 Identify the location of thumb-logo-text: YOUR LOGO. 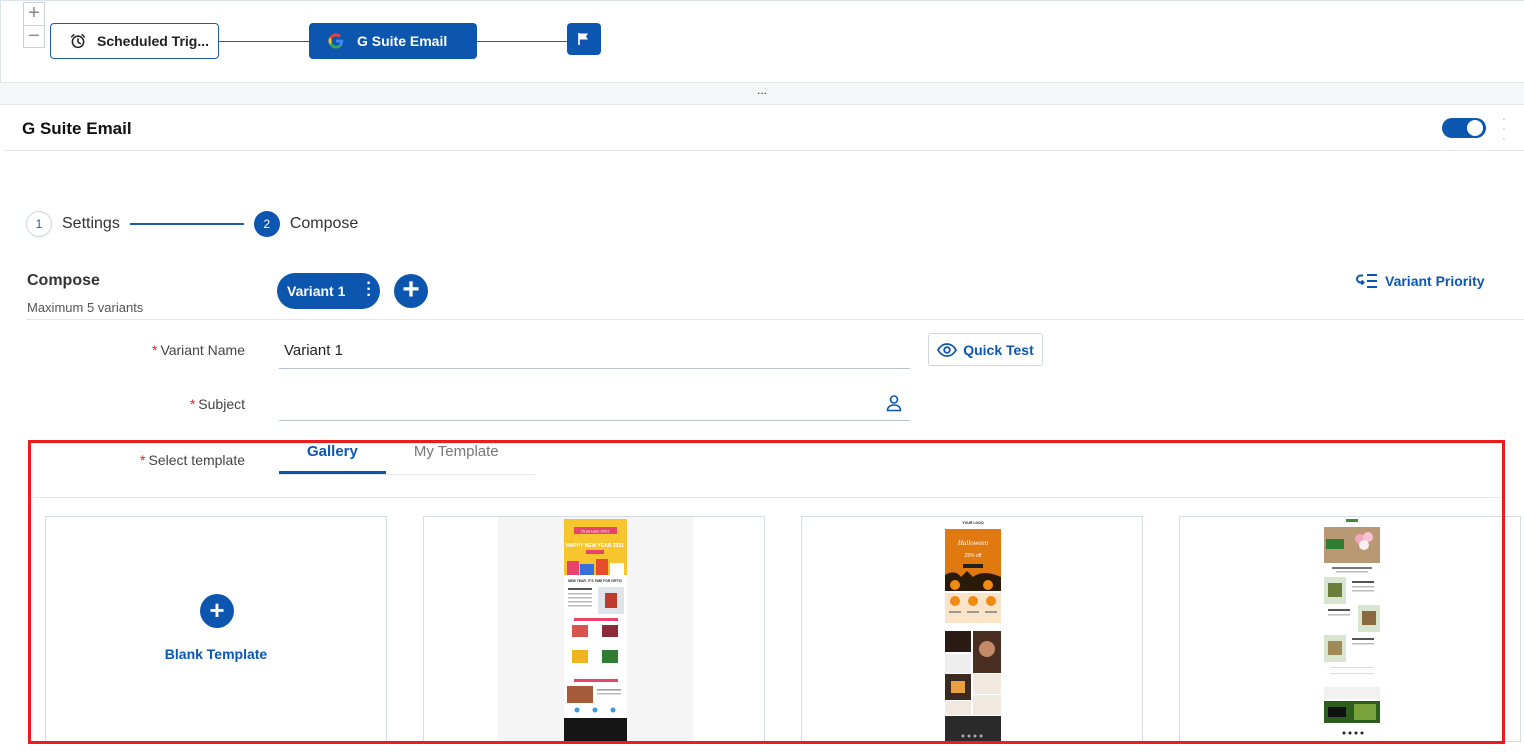
(973, 523).